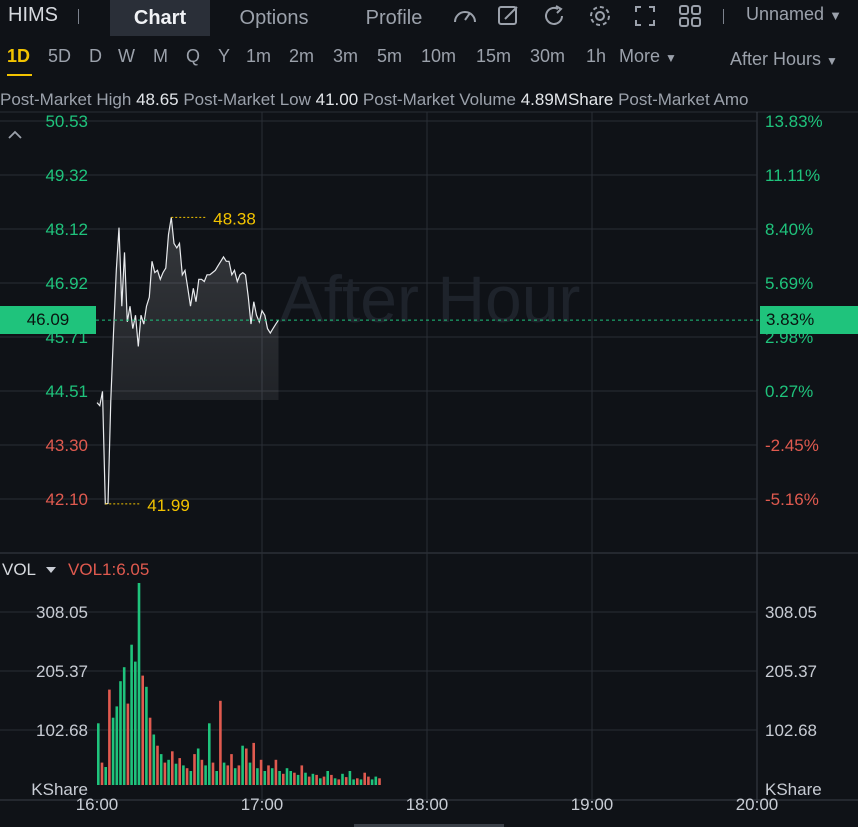 This screenshot has height=827, width=858. Describe the element at coordinates (258, 56) in the screenshot. I see `interval-1m: 1m` at that location.